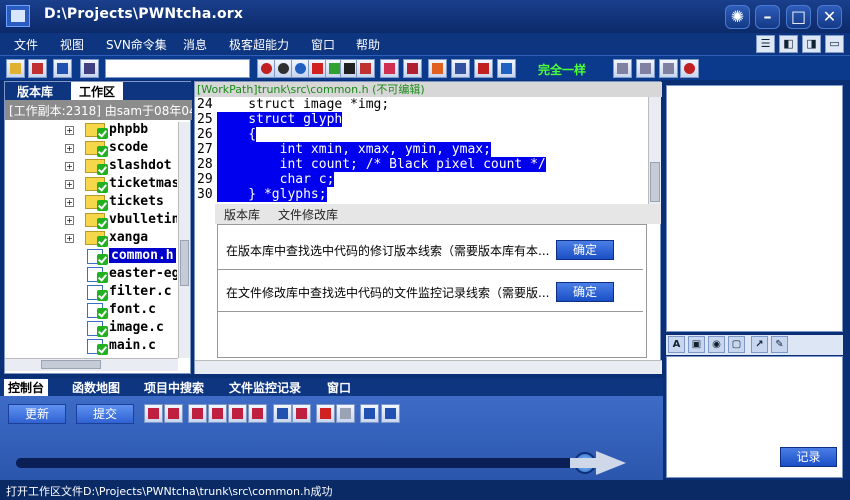 This screenshot has height=500, width=850. Describe the element at coordinates (655, 182) in the screenshot. I see `code-vertical-thumb` at that location.